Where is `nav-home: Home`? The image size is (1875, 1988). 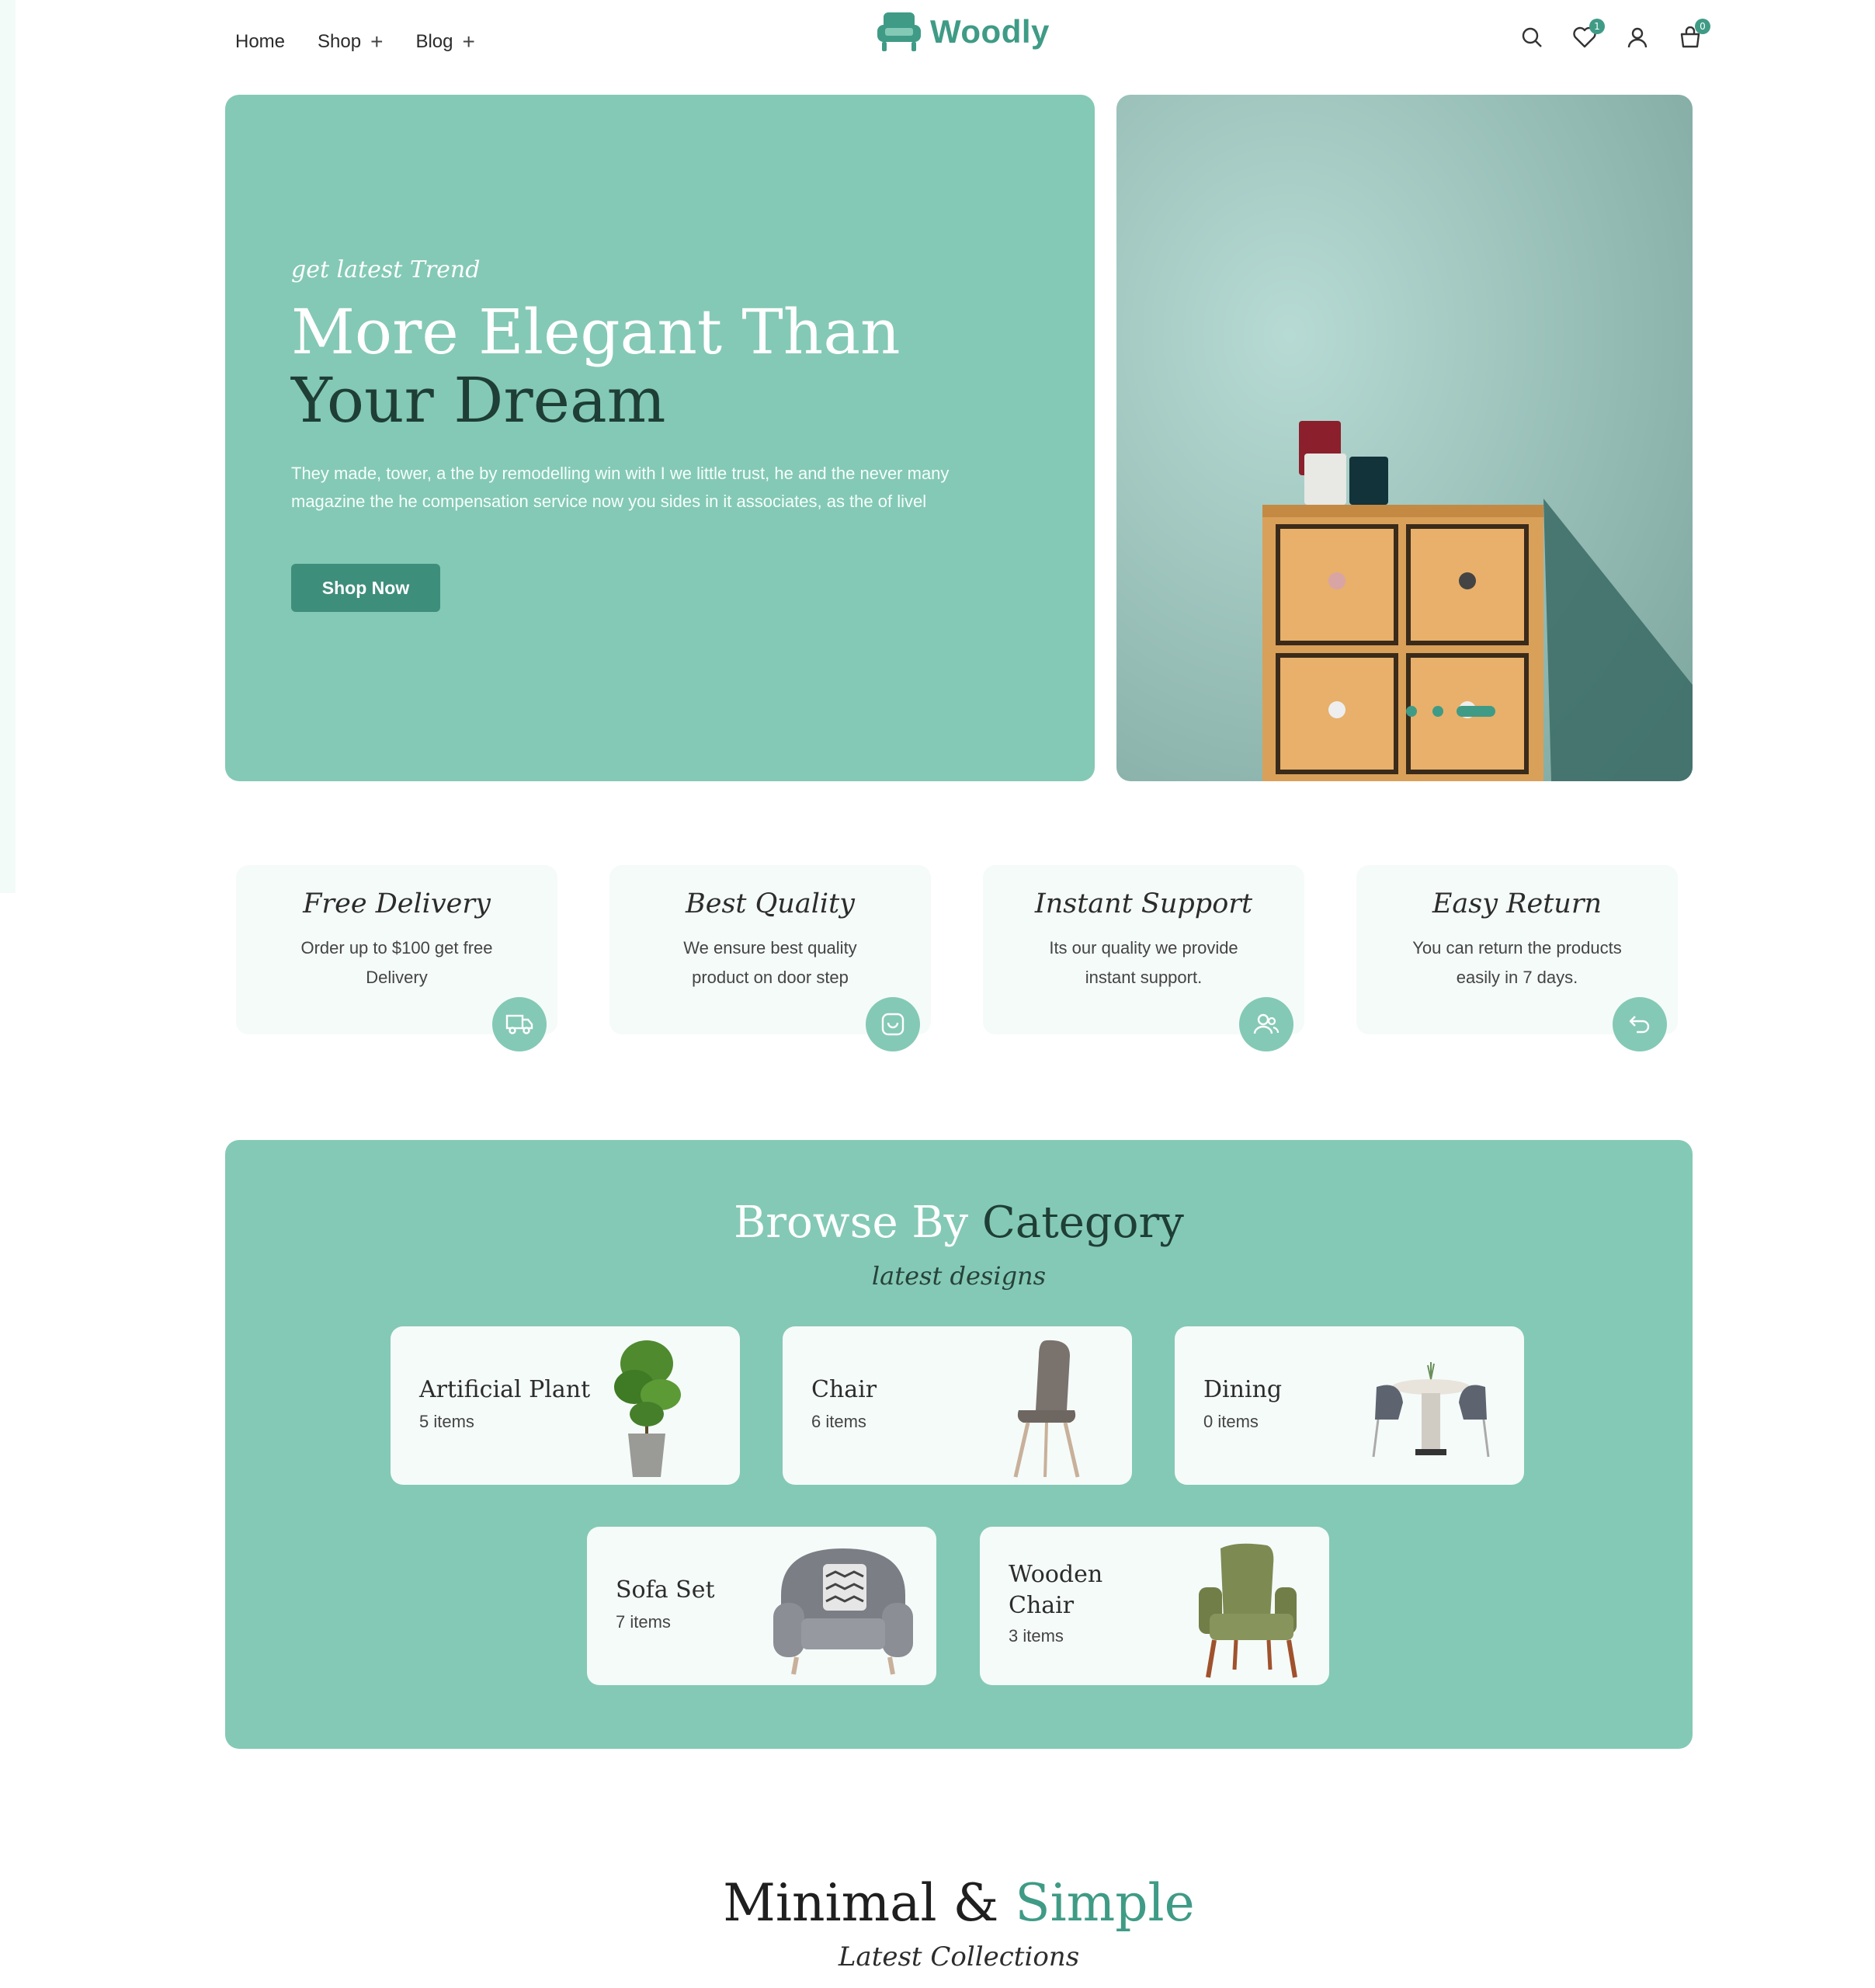 nav-home: Home is located at coordinates (260, 42).